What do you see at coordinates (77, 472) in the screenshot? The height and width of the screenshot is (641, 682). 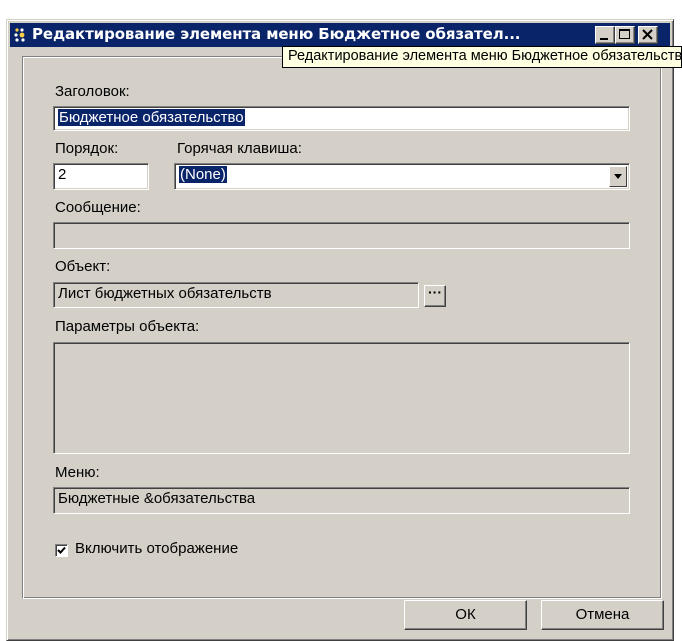 I see `menu-label: Меню:` at bounding box center [77, 472].